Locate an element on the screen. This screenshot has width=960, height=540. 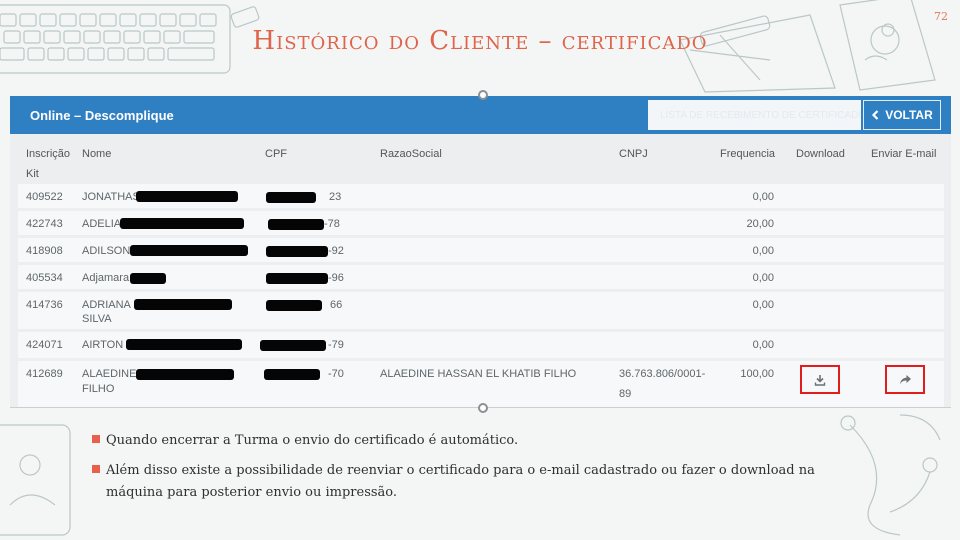
cell-nome: Adjamara is located at coordinates (106, 278).